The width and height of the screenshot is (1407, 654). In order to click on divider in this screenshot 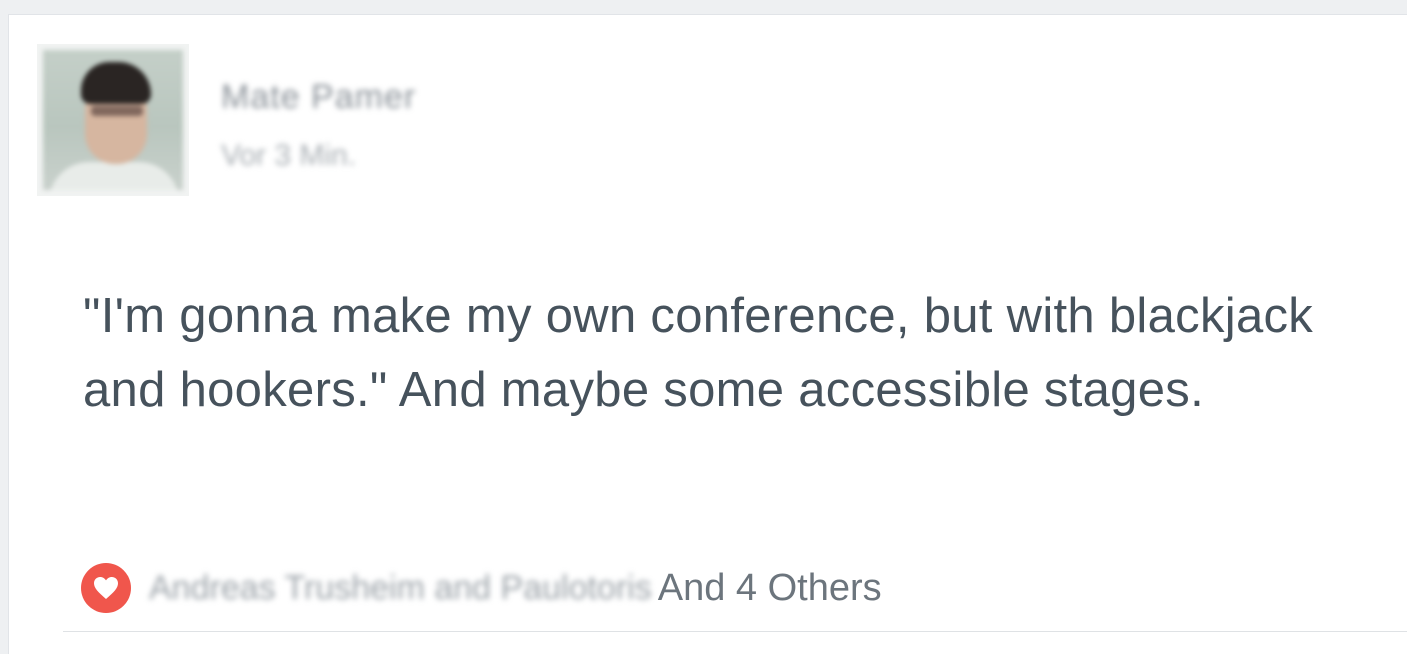, I will do `click(735, 631)`.